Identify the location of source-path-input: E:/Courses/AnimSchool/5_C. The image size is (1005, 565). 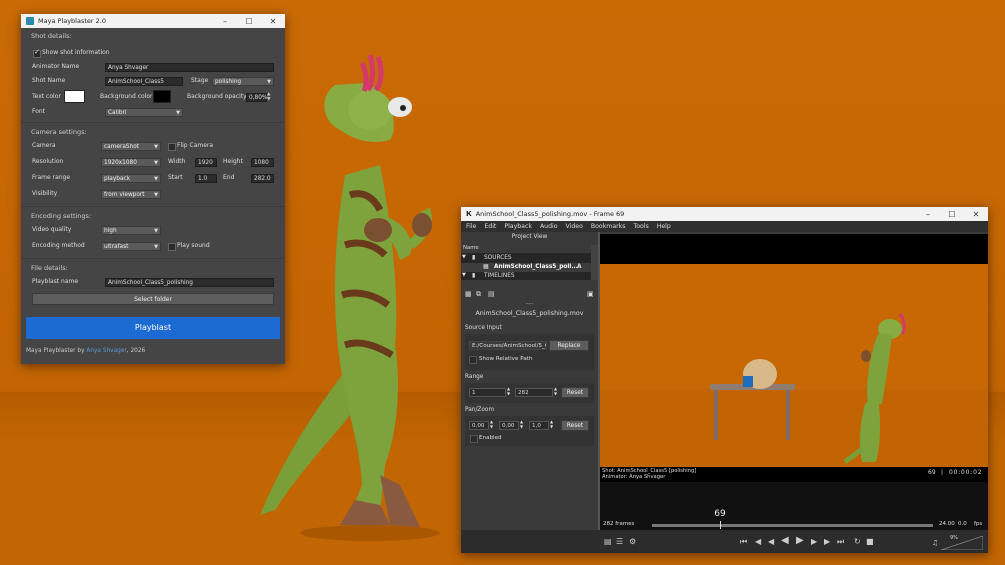
(508, 345).